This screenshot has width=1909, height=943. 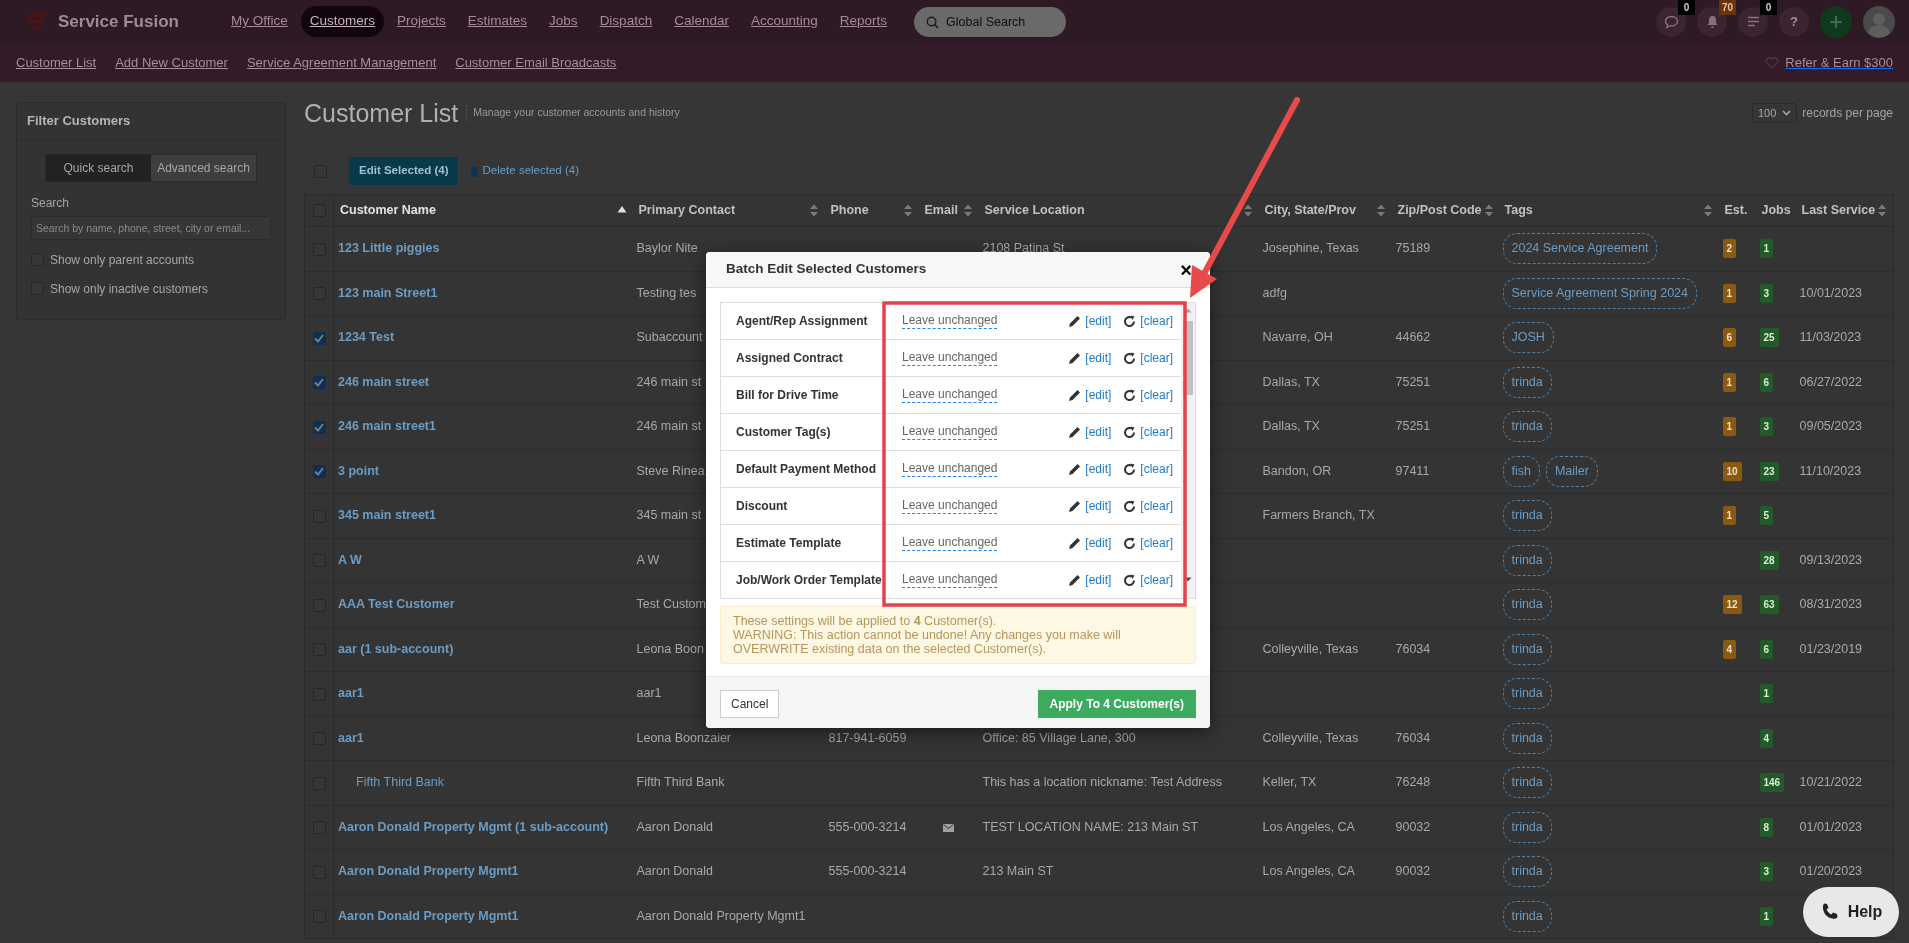 I want to click on table-cell: Colleyville, Texas, so click(x=1325, y=738).